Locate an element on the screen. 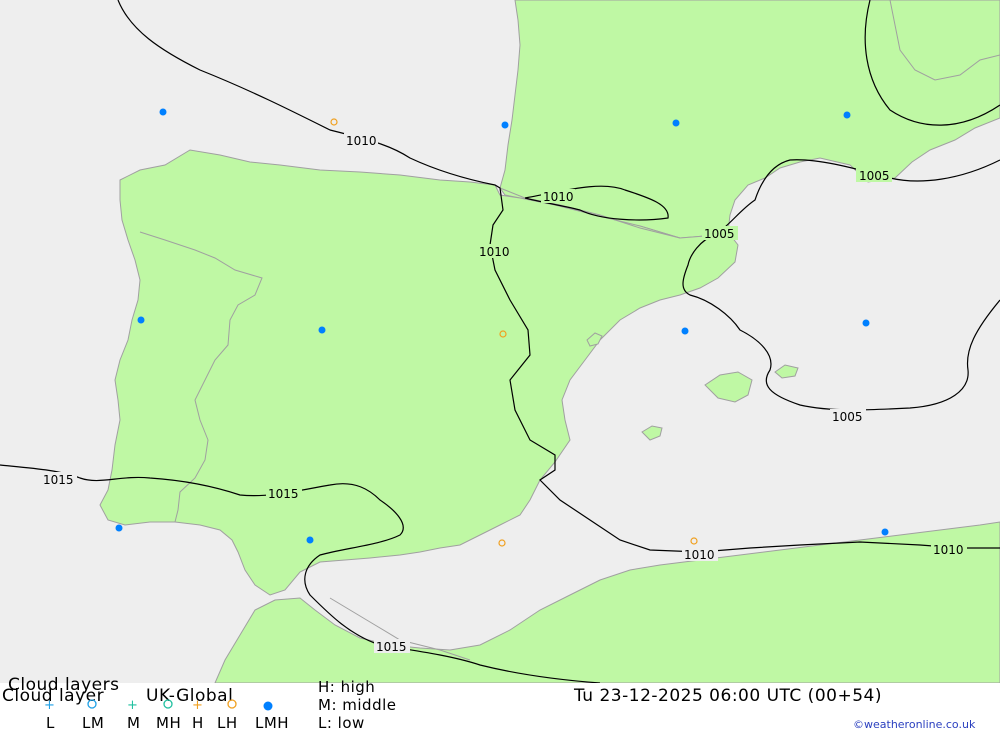 This screenshot has height=733, width=1000. valid-time: Tu 23-12-2025 06:00 UTC (00+54) is located at coordinates (728, 696).